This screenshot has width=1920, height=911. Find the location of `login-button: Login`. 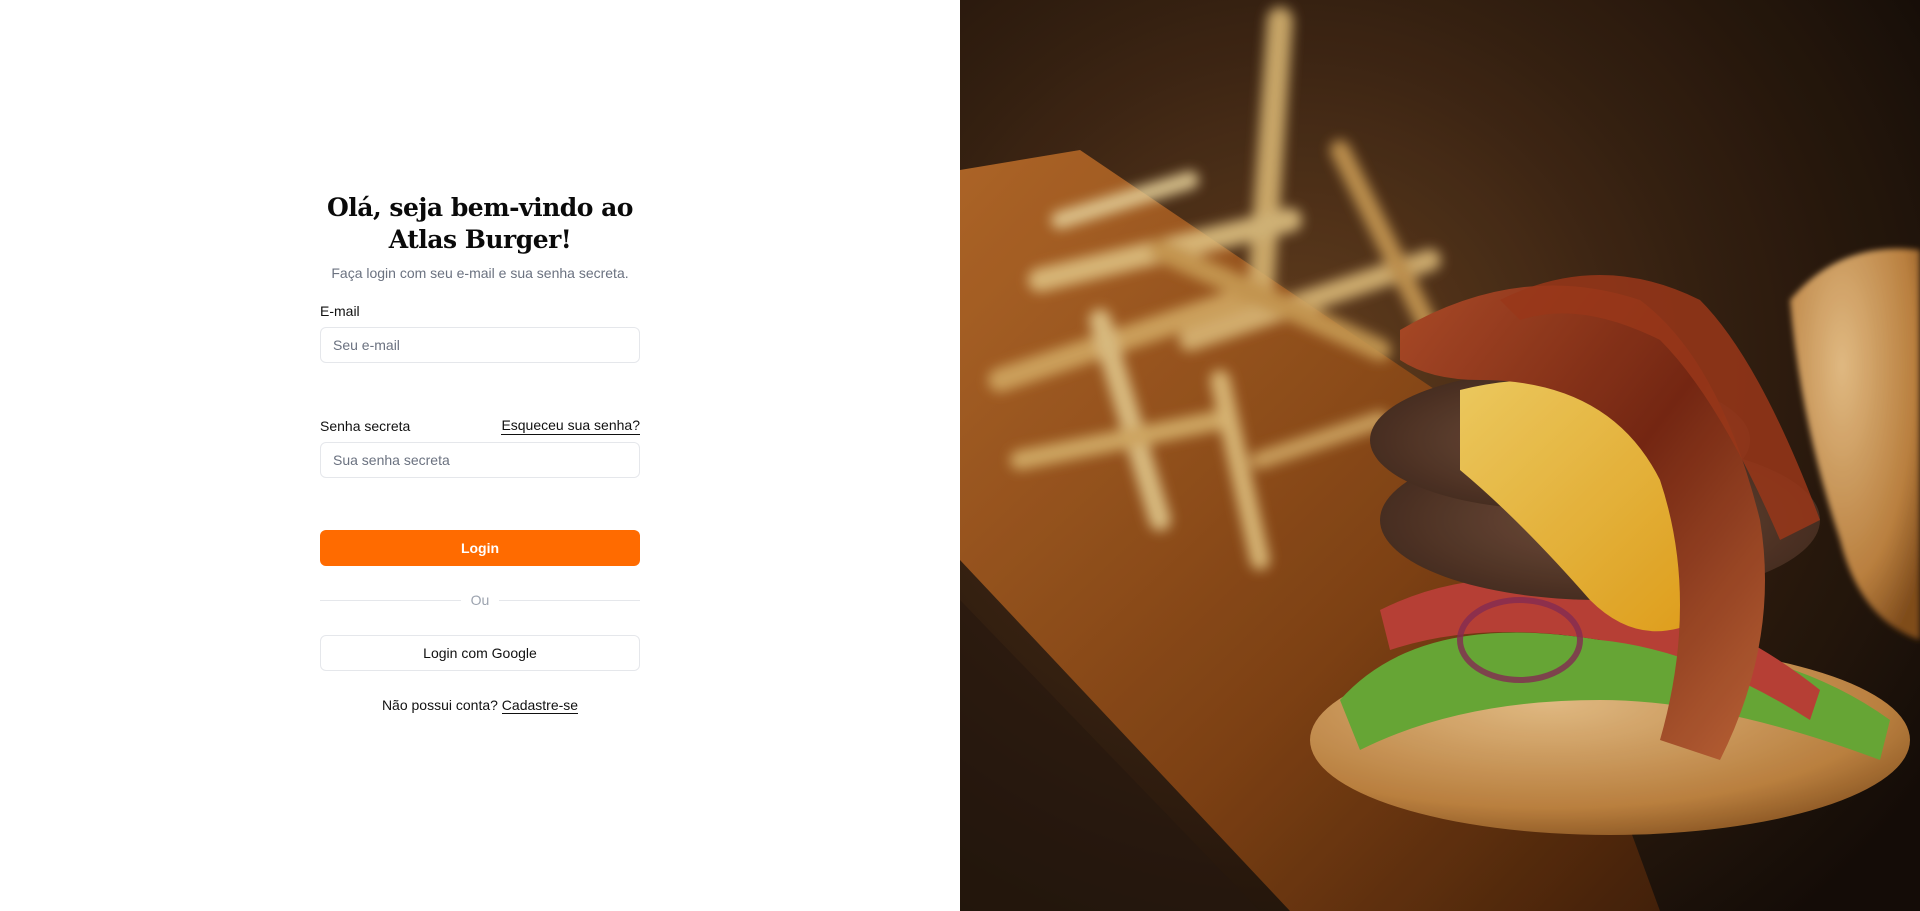

login-button: Login is located at coordinates (480, 548).